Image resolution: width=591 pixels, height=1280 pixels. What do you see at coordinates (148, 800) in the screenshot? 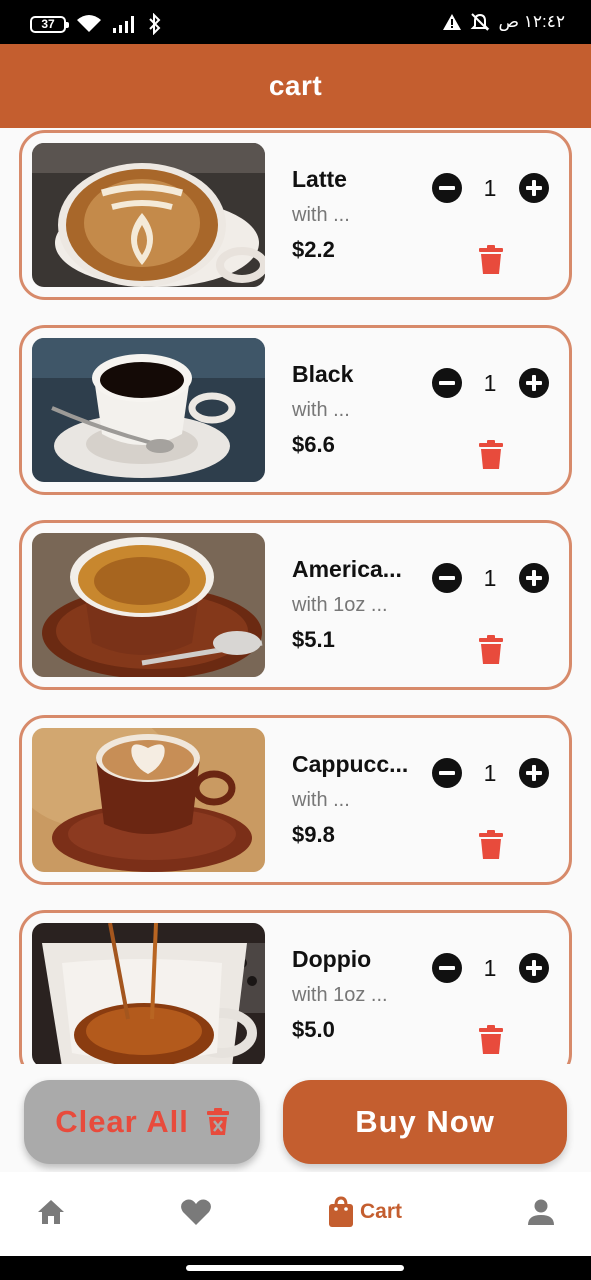
I see `cappuccino-image` at bounding box center [148, 800].